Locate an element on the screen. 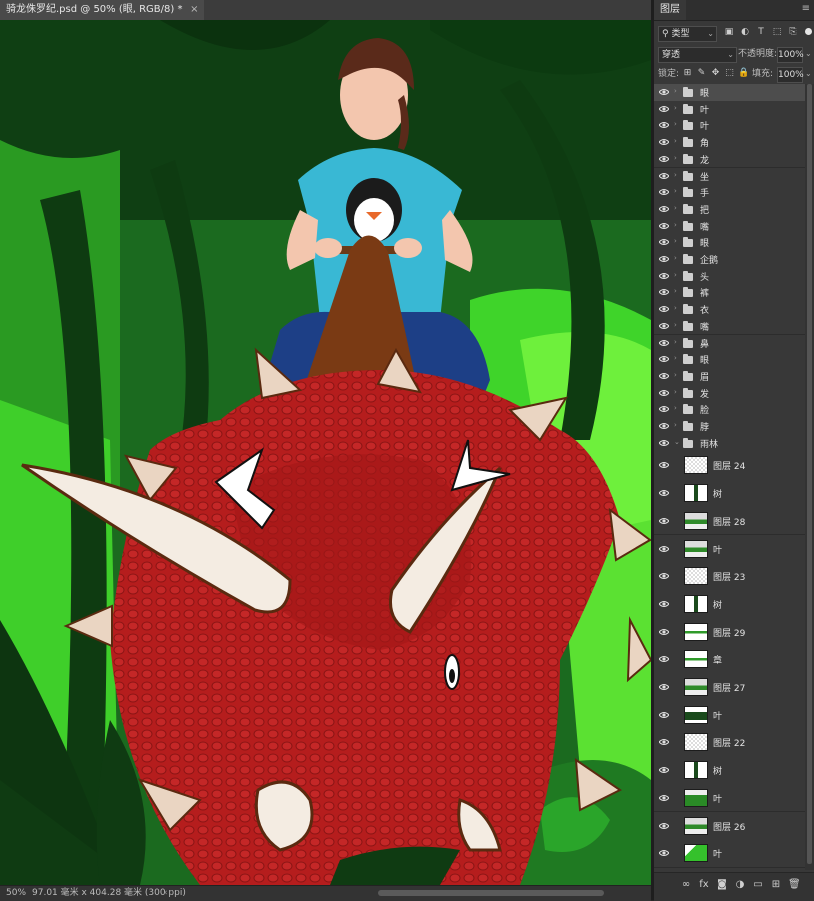 Image resolution: width=814 pixels, height=901 pixels. adjustment-icon: ◐ is located at coordinates (745, 32).